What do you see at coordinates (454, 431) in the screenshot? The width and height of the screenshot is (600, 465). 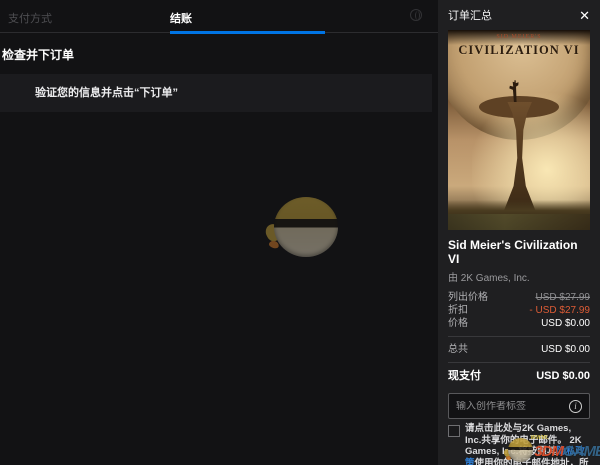 I see `email-consent-checkbox` at bounding box center [454, 431].